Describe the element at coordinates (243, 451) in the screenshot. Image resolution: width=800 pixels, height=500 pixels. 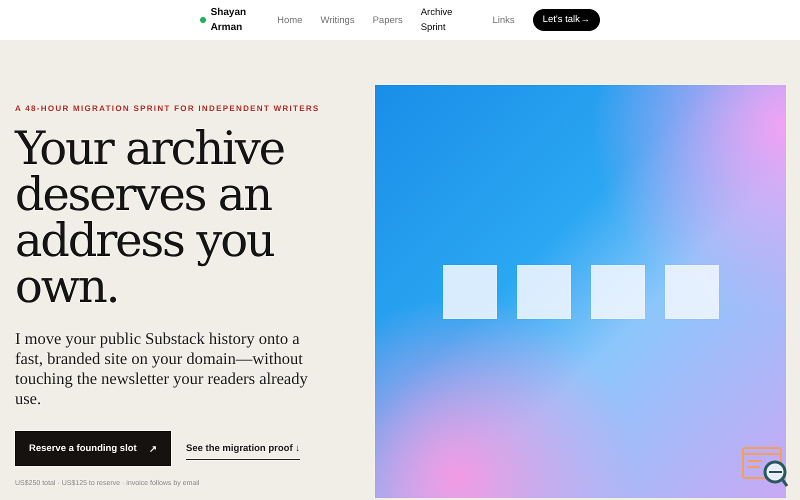
I see `migration-proof-link: See the migration proof ↓` at that location.